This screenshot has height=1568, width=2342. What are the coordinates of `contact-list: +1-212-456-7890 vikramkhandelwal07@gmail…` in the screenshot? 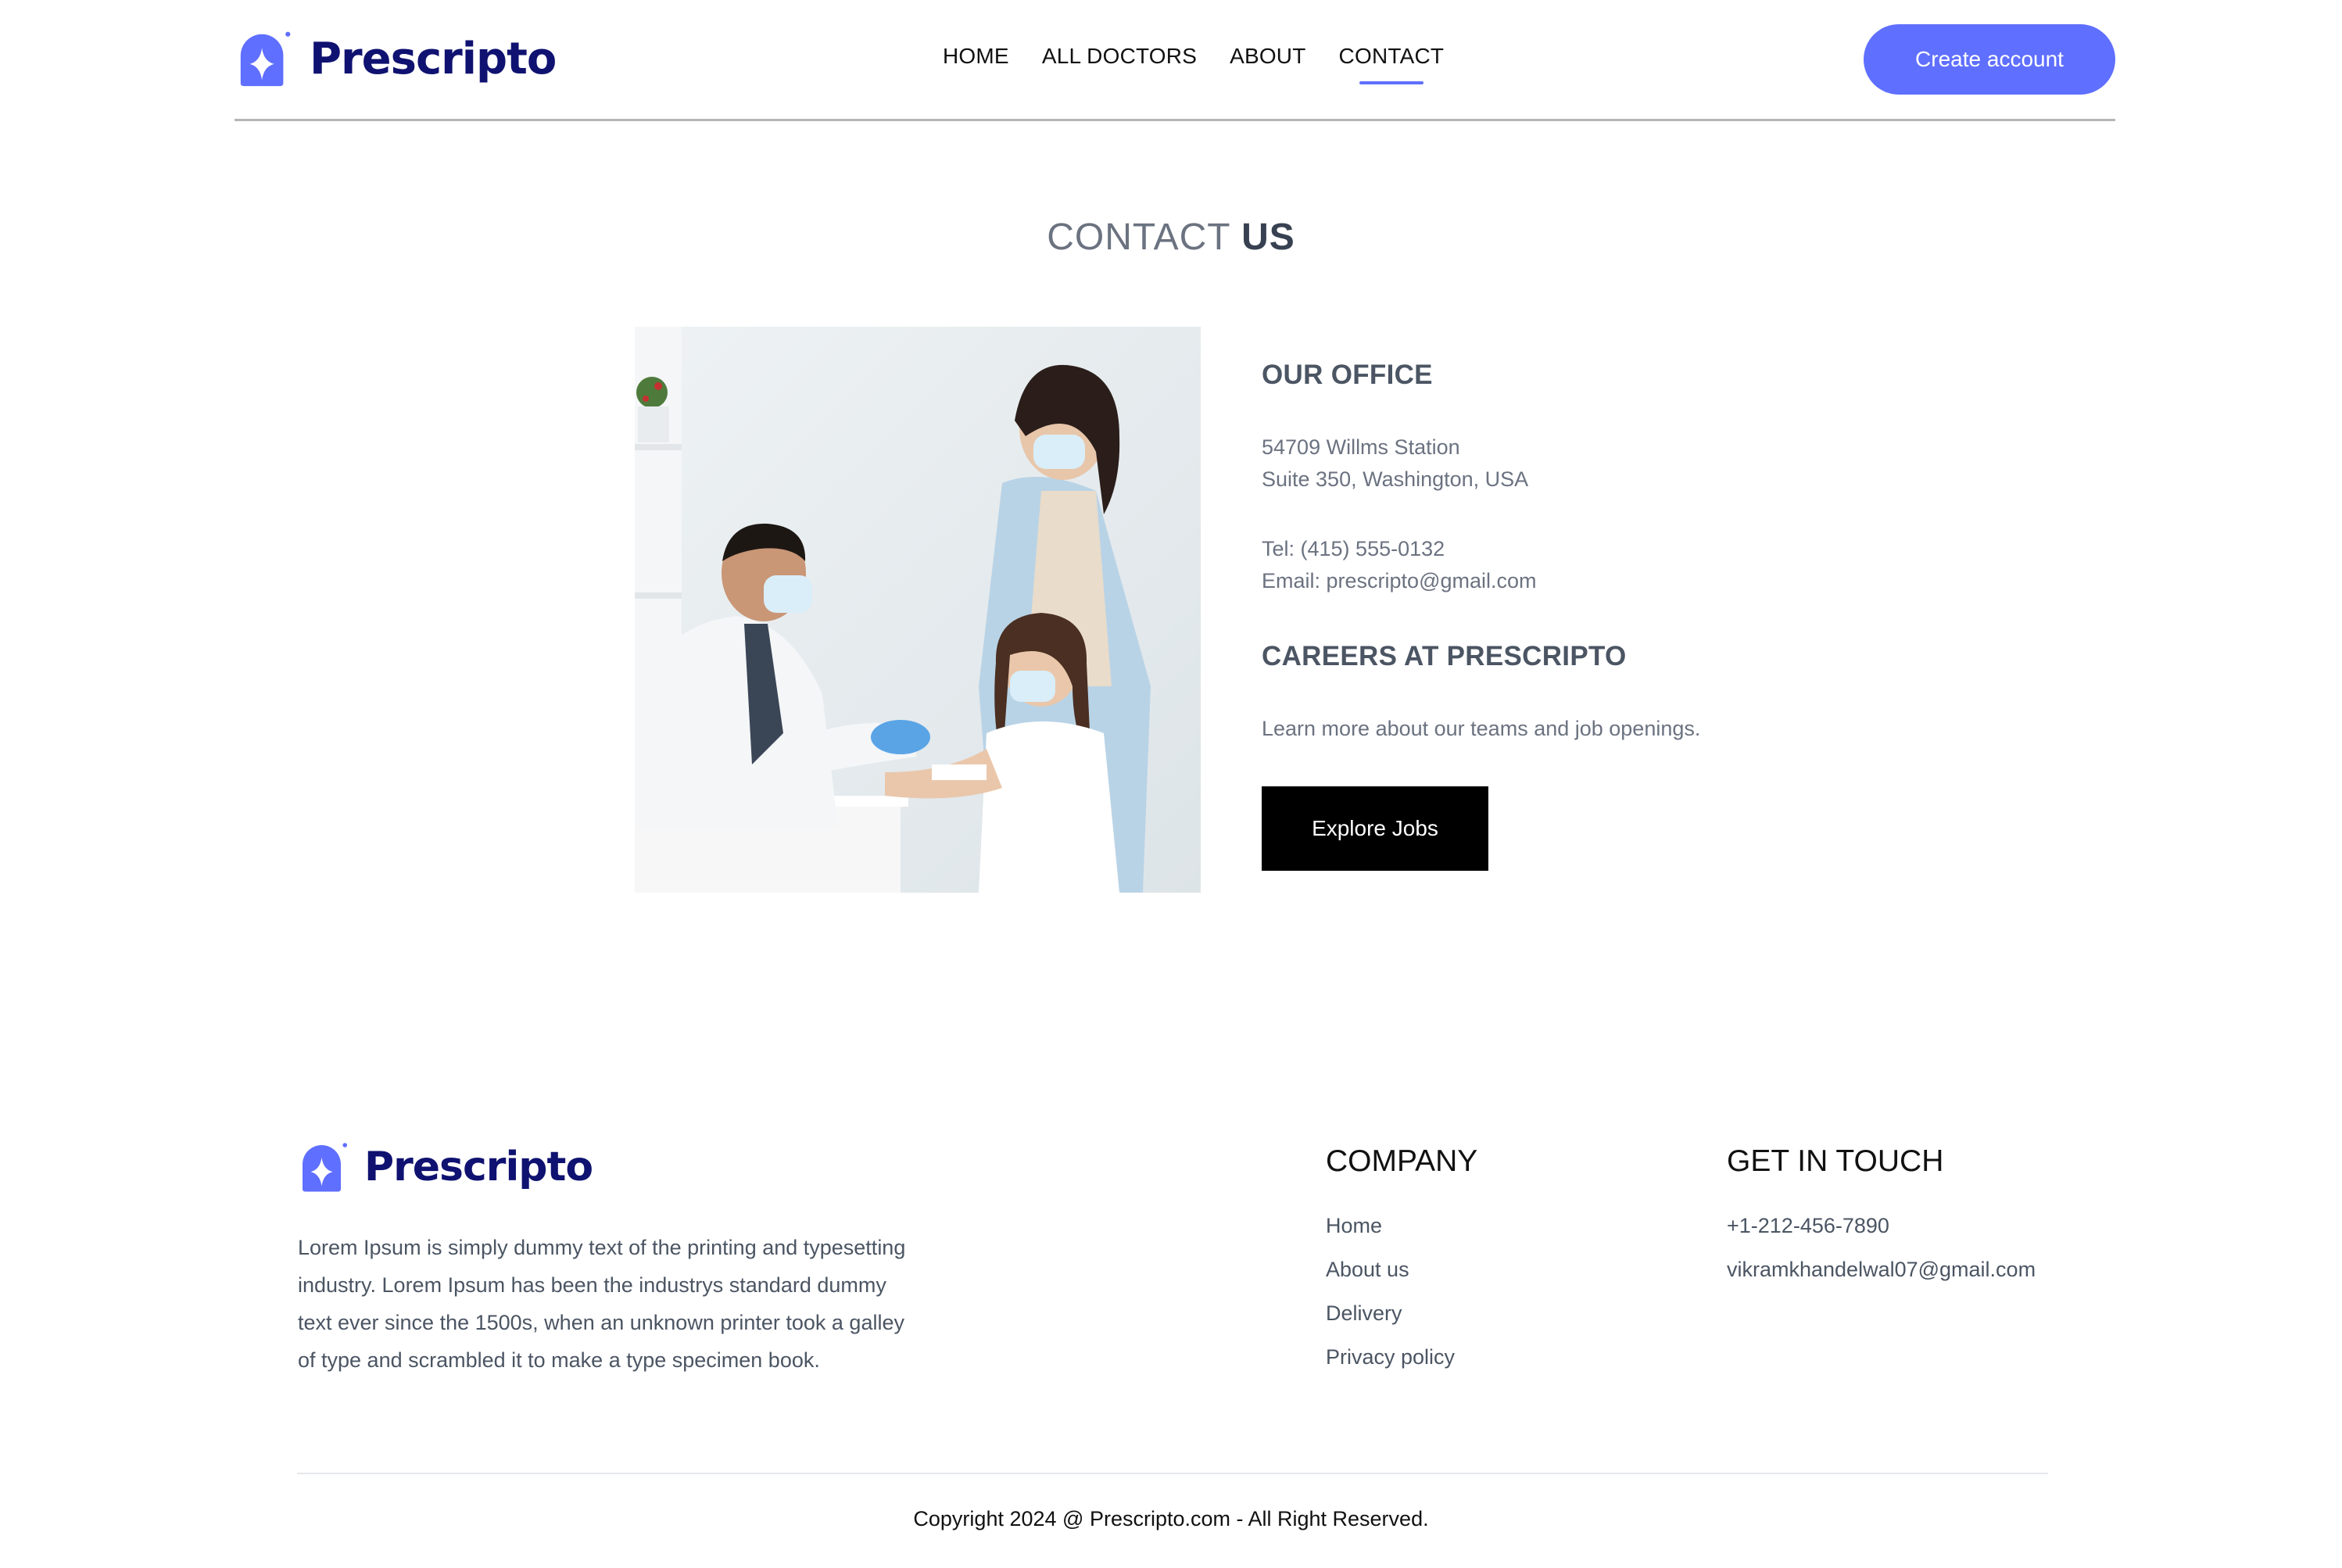 It's located at (1882, 1254).